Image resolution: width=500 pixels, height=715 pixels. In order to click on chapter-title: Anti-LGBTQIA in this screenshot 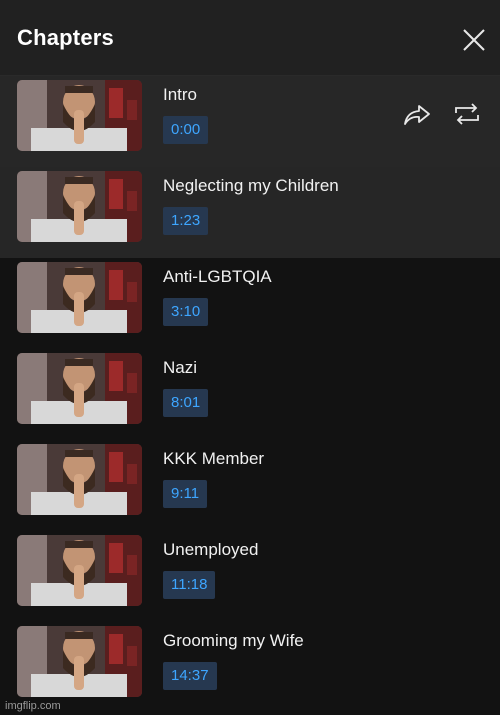, I will do `click(217, 276)`.